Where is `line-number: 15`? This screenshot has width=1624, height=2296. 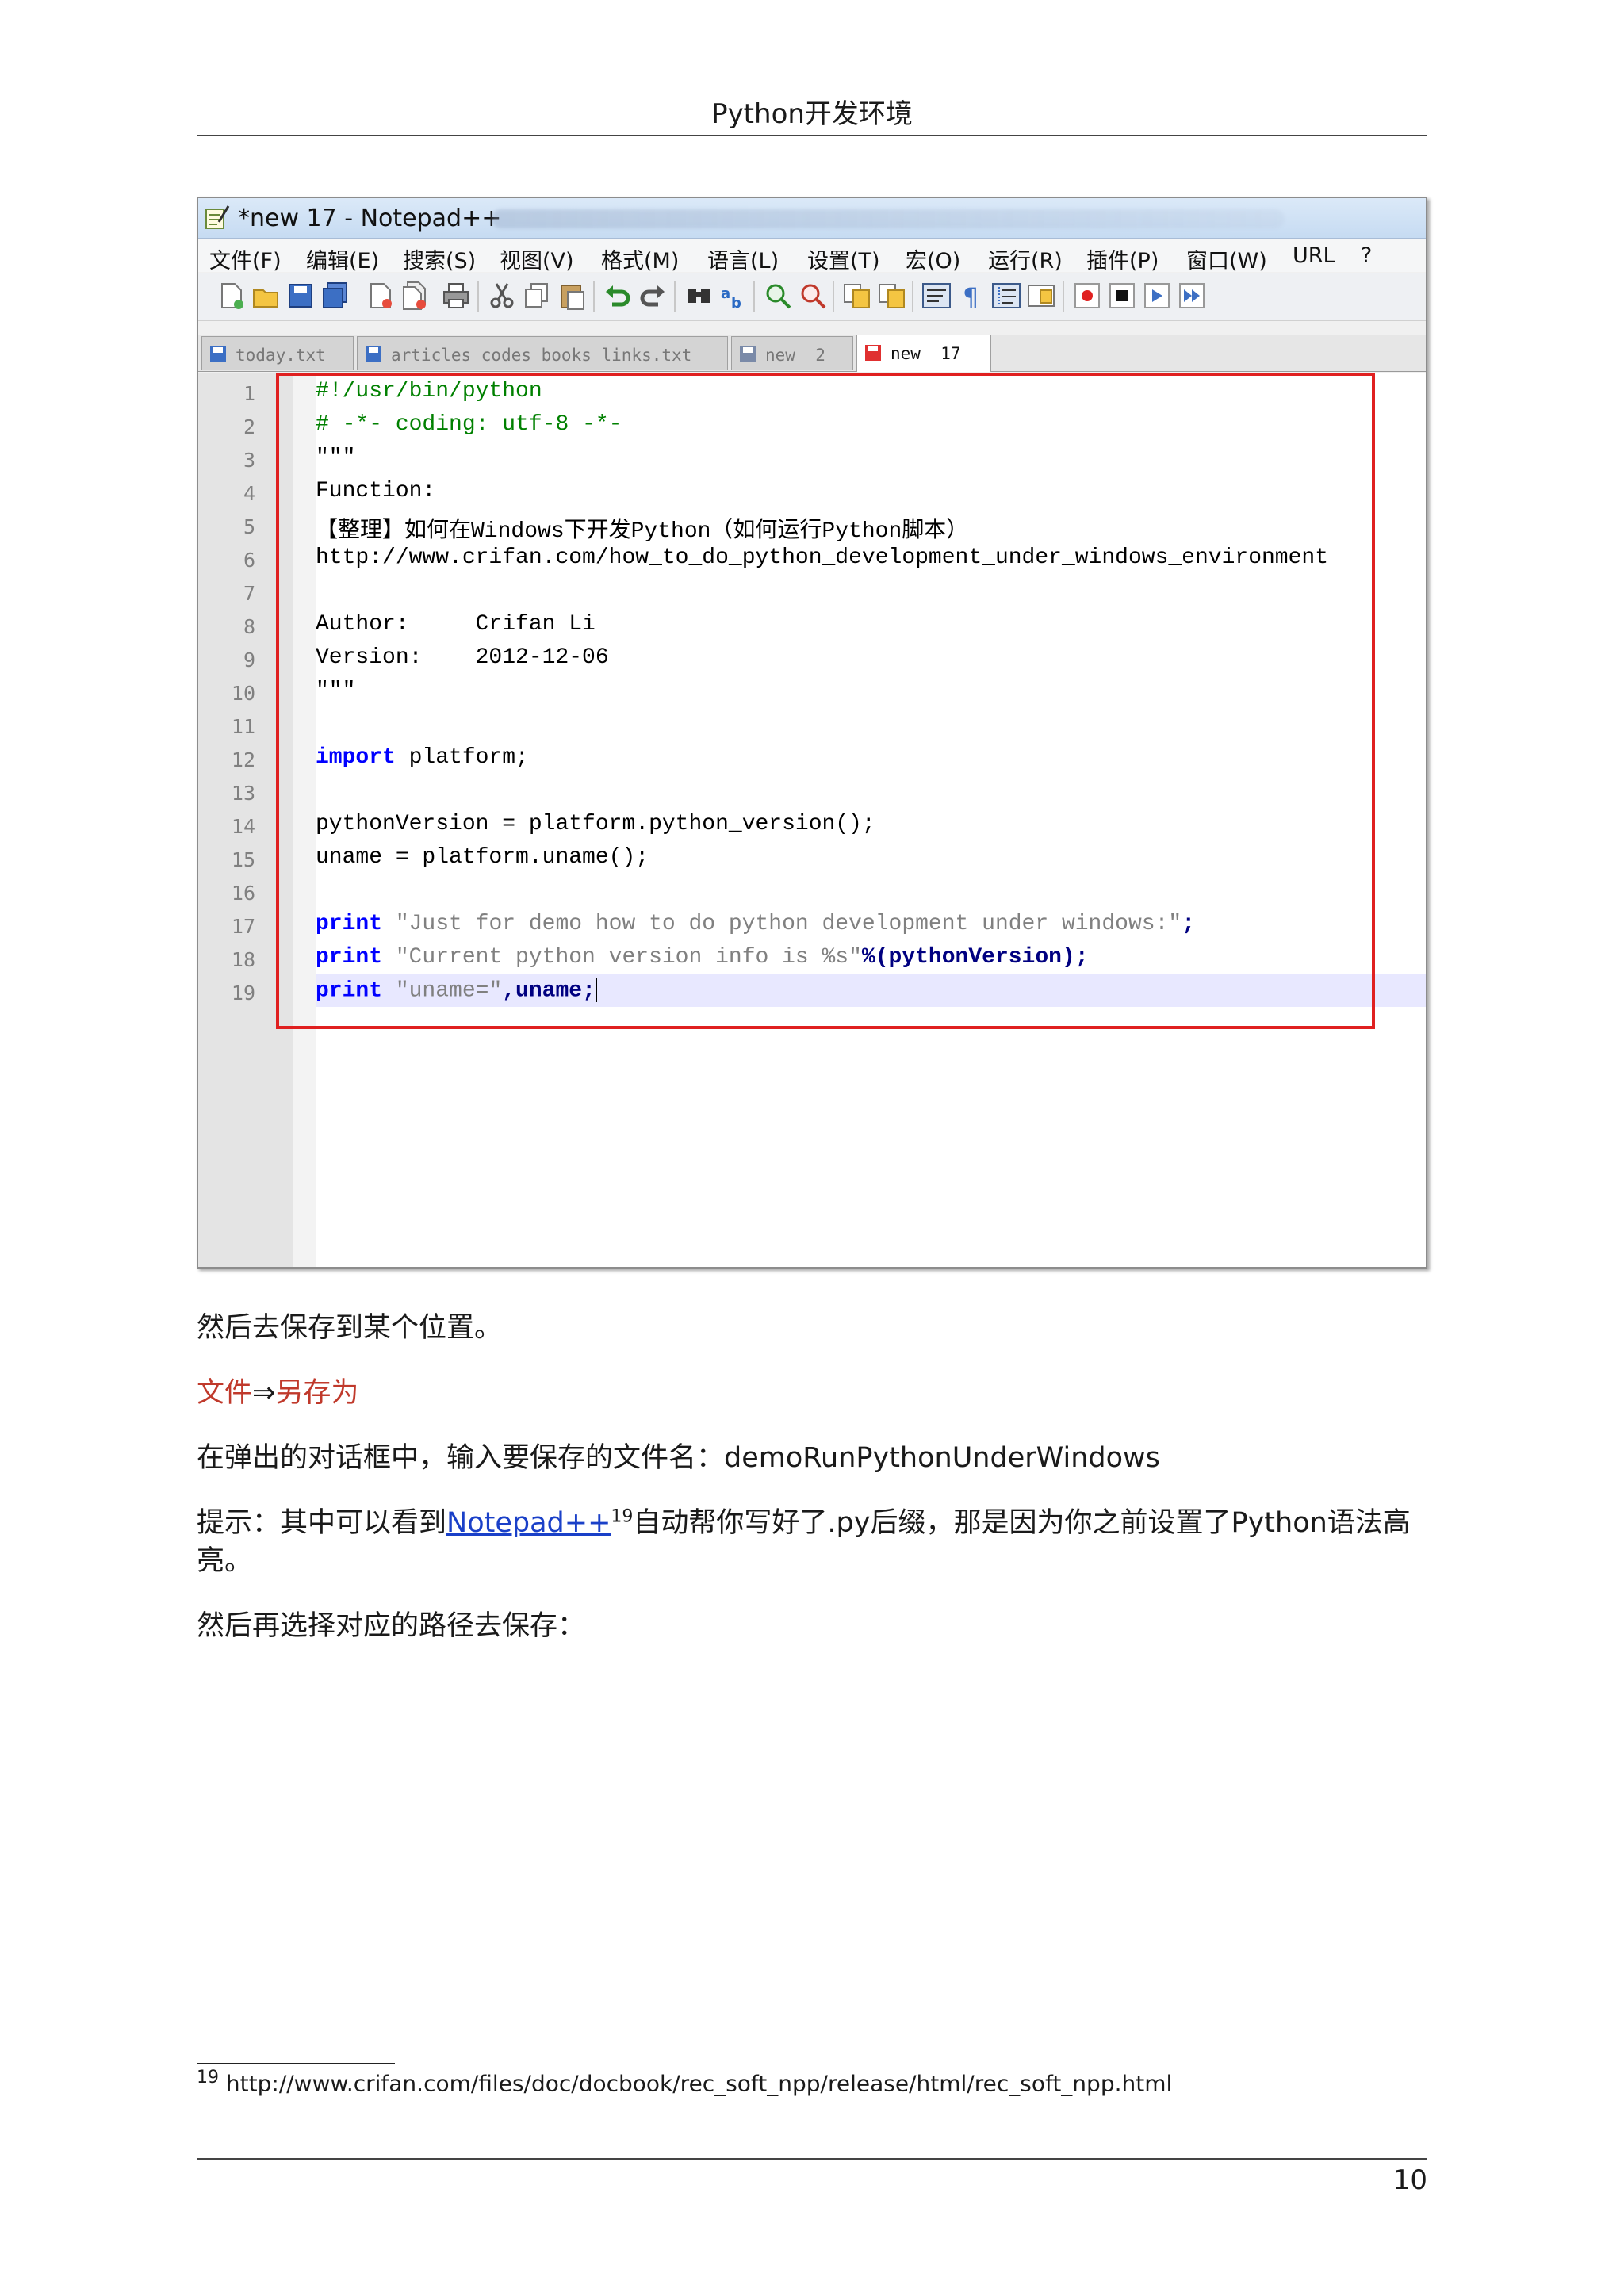
line-number: 15 is located at coordinates (243, 860).